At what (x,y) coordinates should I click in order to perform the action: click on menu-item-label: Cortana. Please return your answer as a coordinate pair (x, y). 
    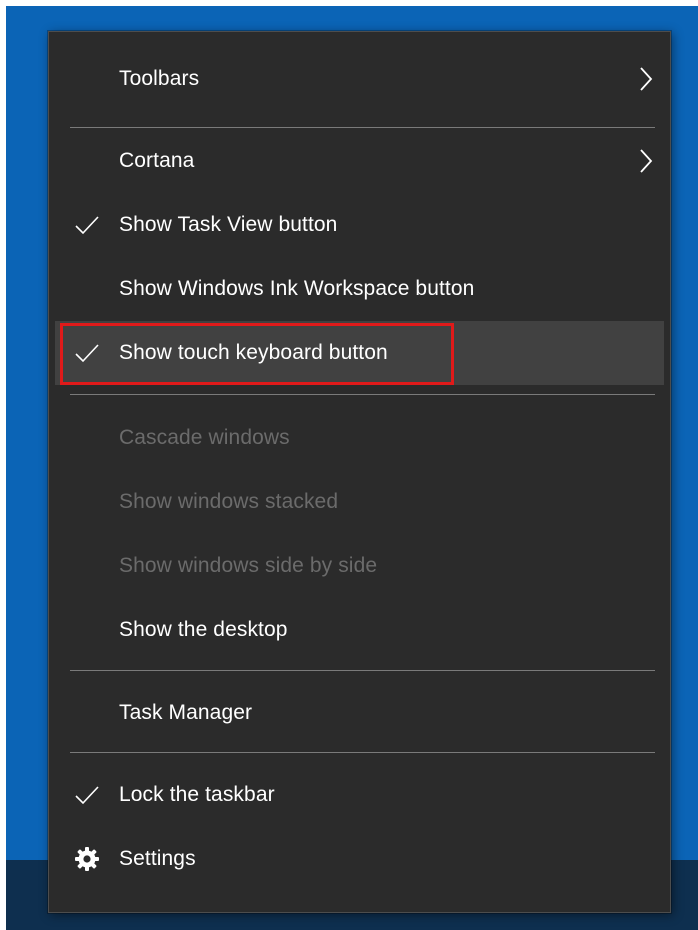
    Looking at the image, I should click on (157, 160).